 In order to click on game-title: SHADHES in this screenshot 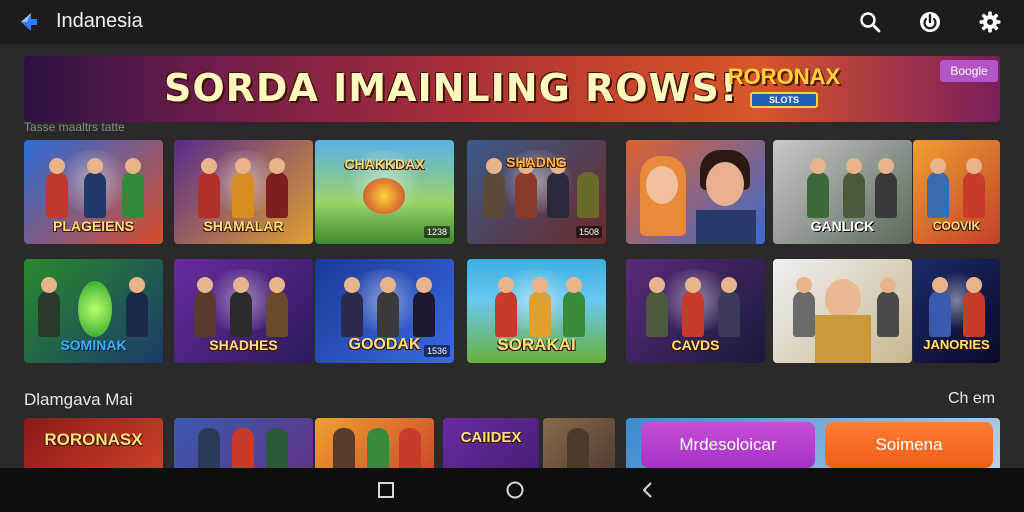, I will do `click(243, 345)`.